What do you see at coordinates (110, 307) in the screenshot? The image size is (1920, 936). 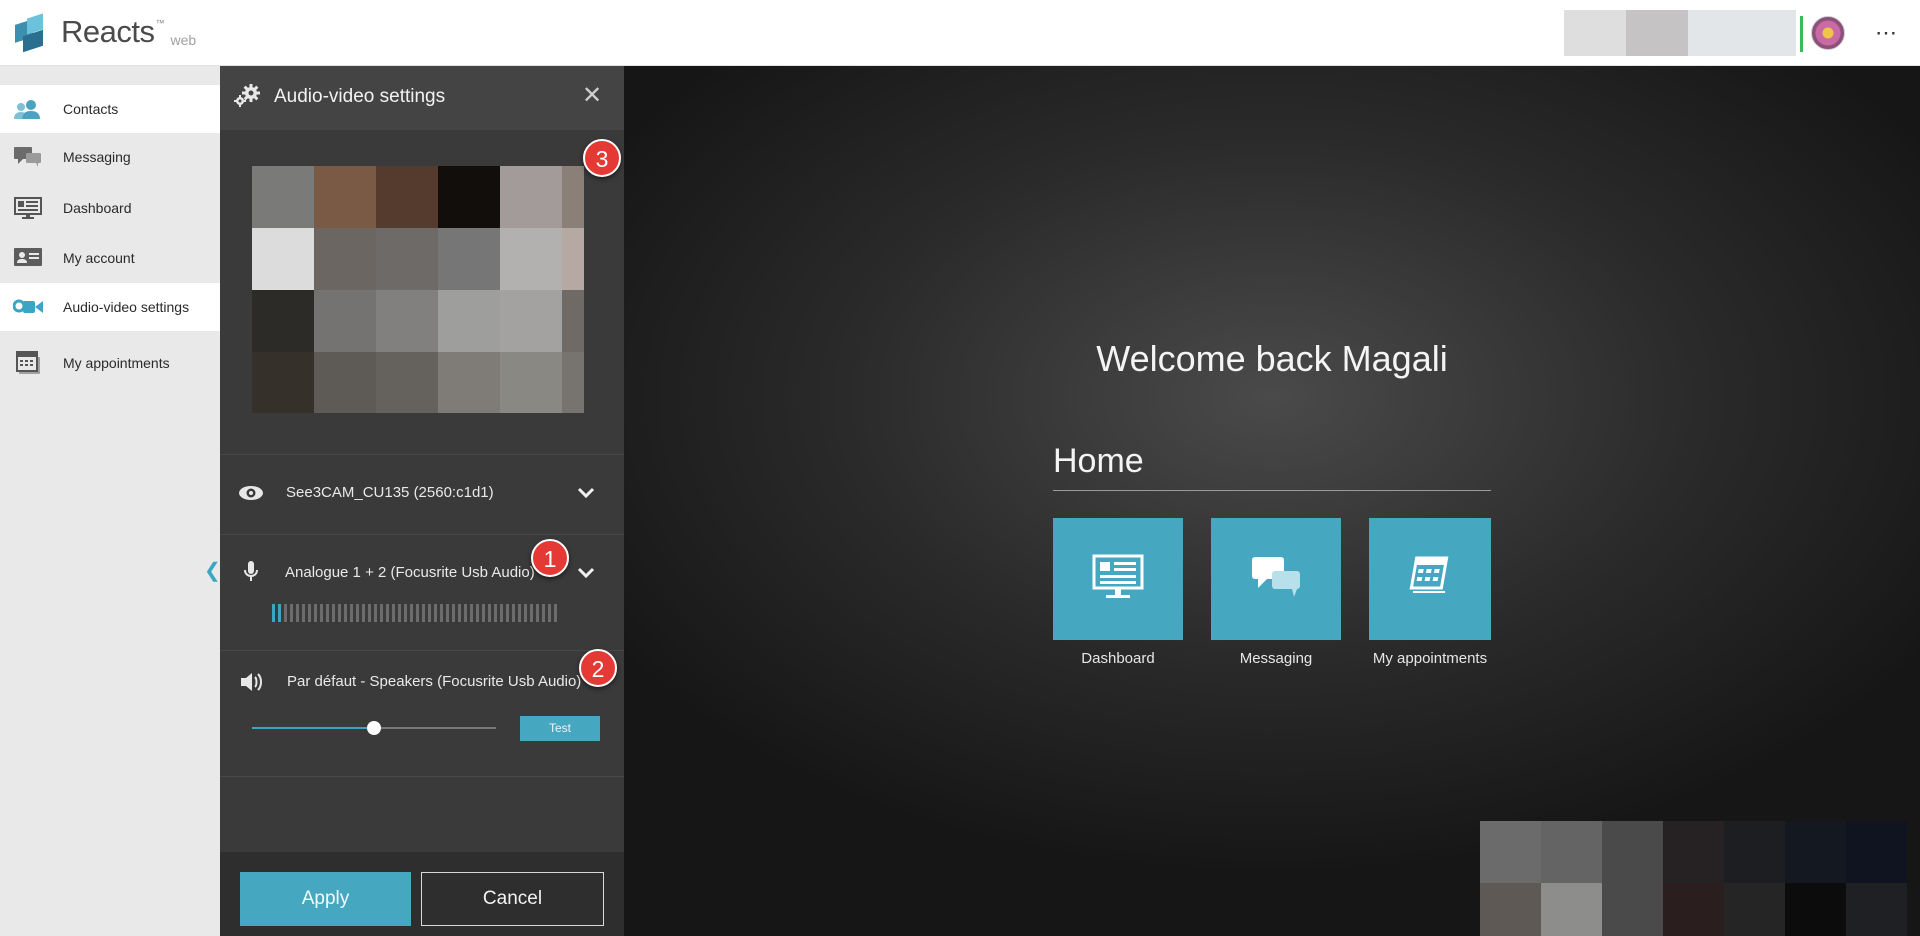 I see `sidebar-item-audio-video-settings: Audio-video settings` at bounding box center [110, 307].